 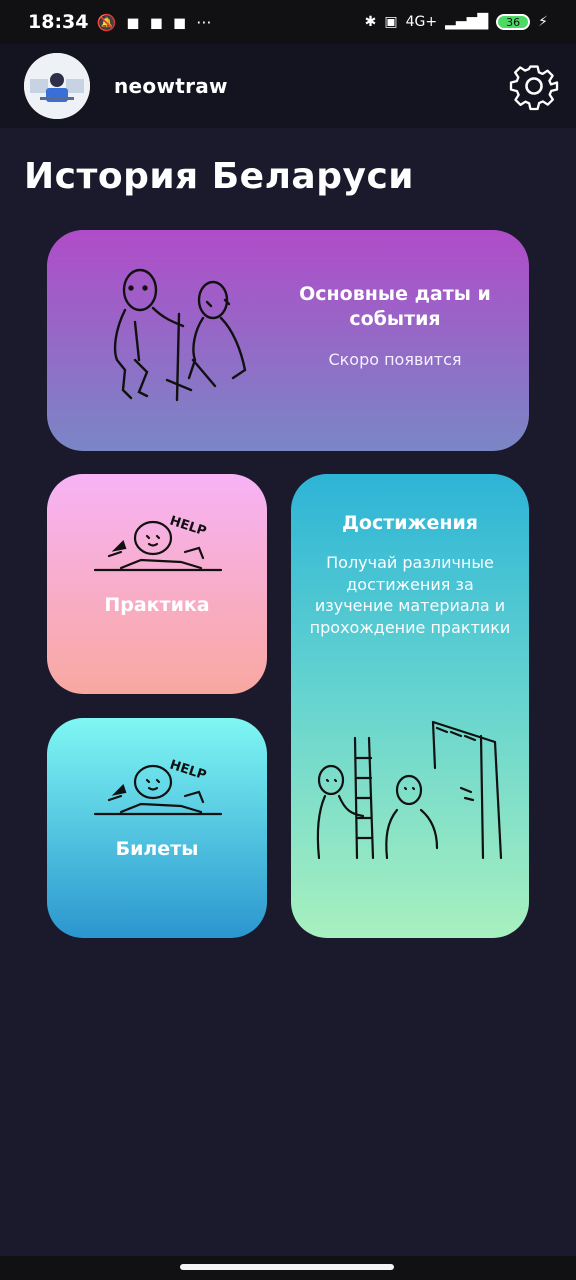 I want to click on main-card-title: Основные даты и события, so click(x=395, y=306).